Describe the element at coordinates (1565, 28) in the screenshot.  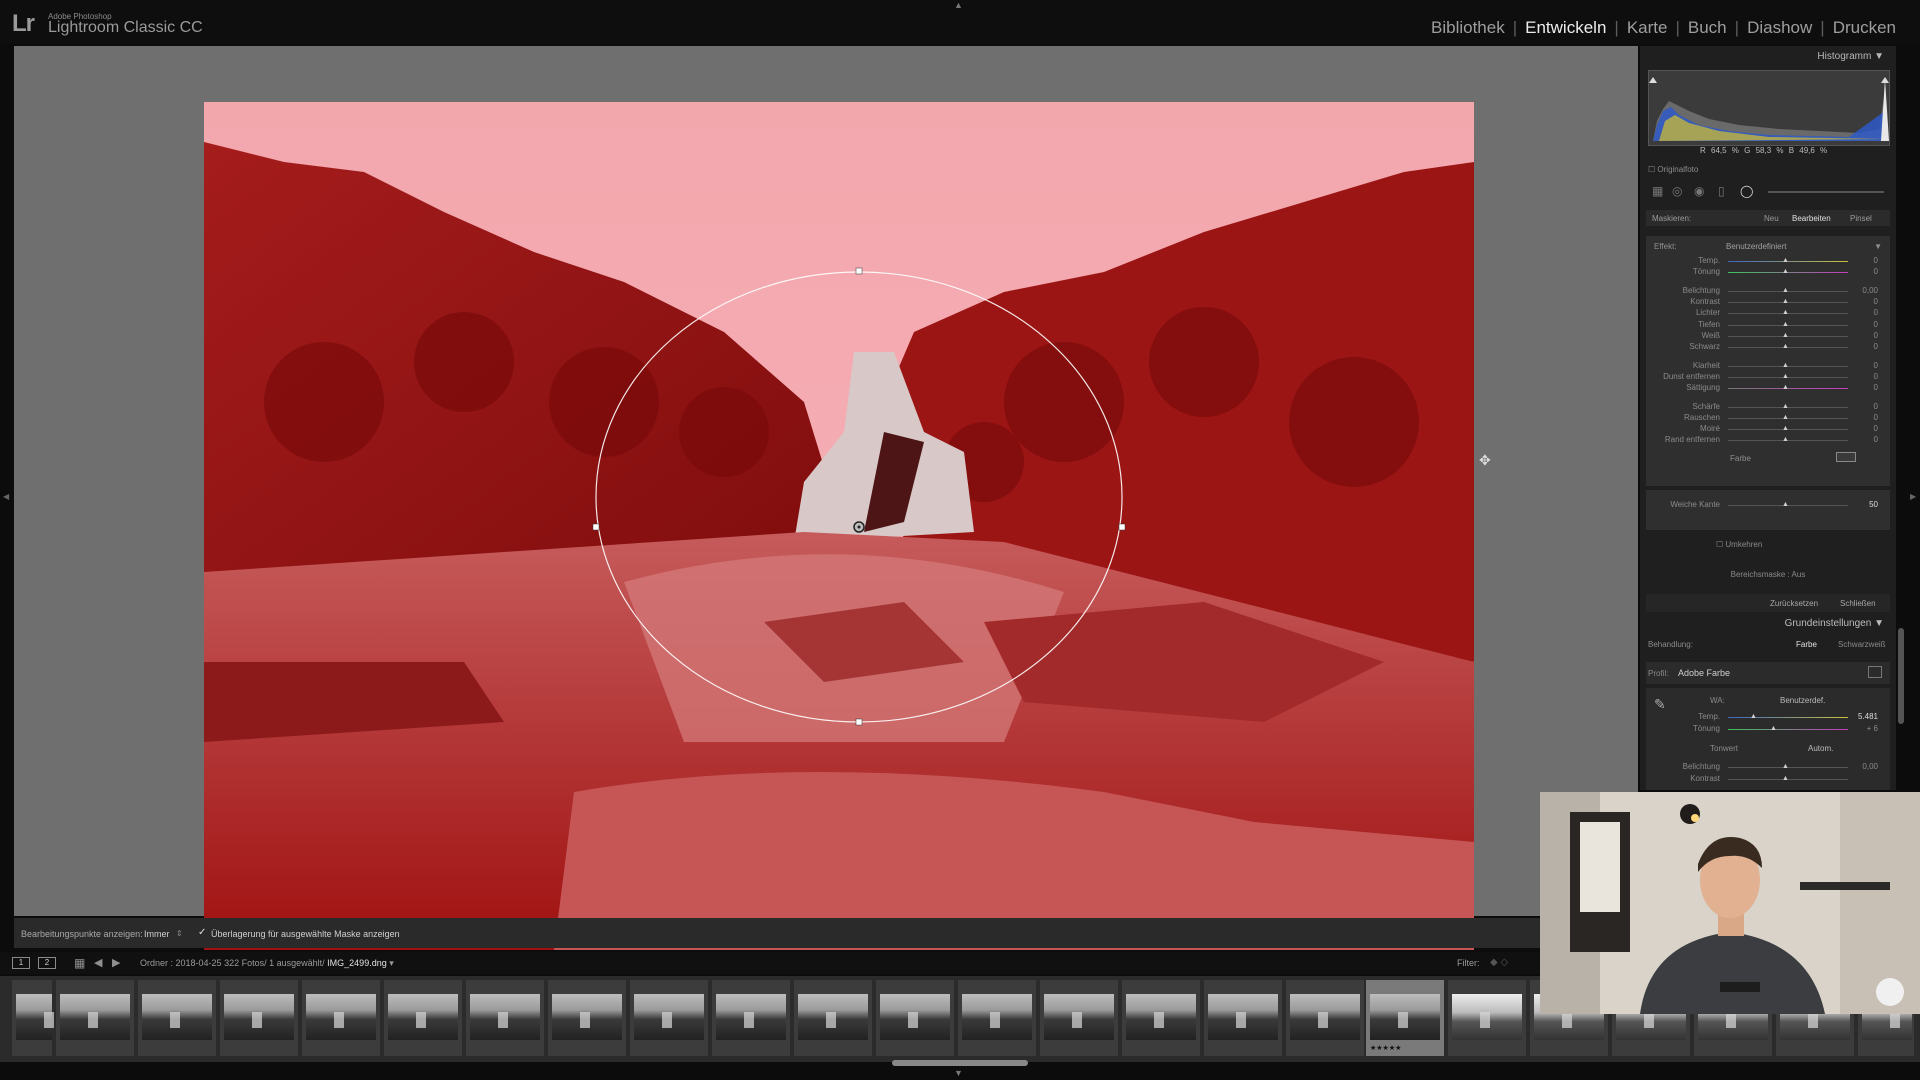
I see `module-entwickeln: Entwickeln` at that location.